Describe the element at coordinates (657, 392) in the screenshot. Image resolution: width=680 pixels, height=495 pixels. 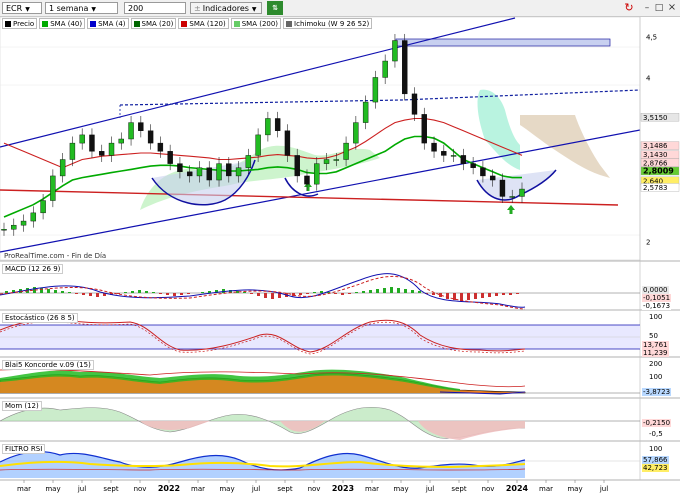
I see `koncorde-value: -3,8723` at that location.